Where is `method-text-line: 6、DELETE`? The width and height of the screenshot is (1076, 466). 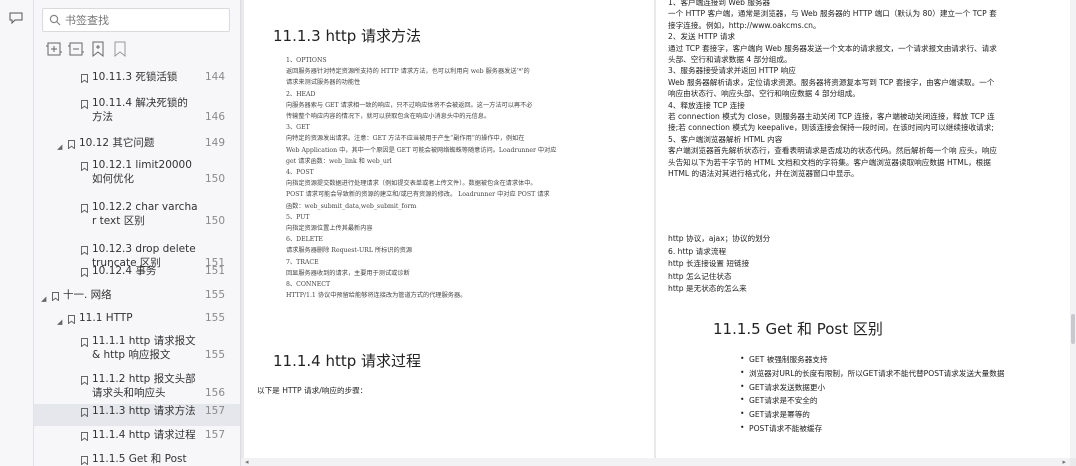
method-text-line: 6、DELETE is located at coordinates (304, 240).